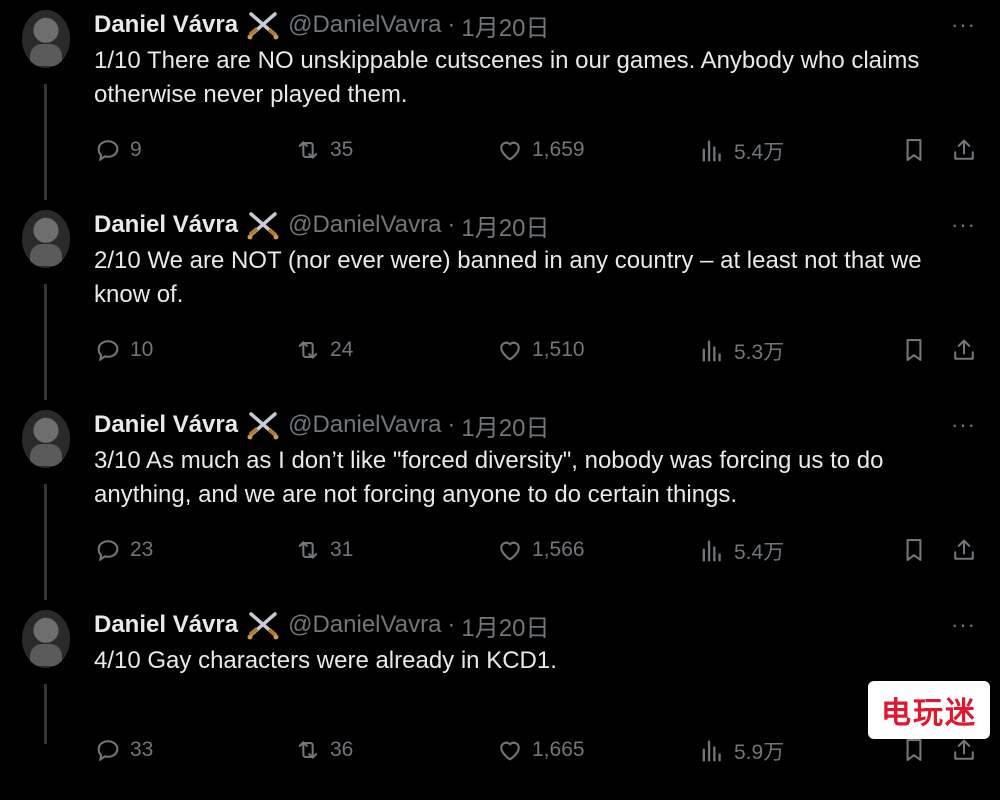  I want to click on like-count: 1,665, so click(558, 749).